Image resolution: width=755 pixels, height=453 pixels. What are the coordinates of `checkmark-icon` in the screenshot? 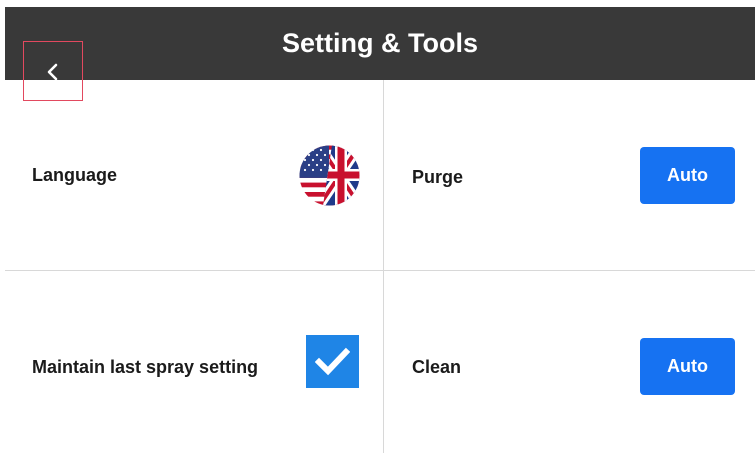 It's located at (332, 361).